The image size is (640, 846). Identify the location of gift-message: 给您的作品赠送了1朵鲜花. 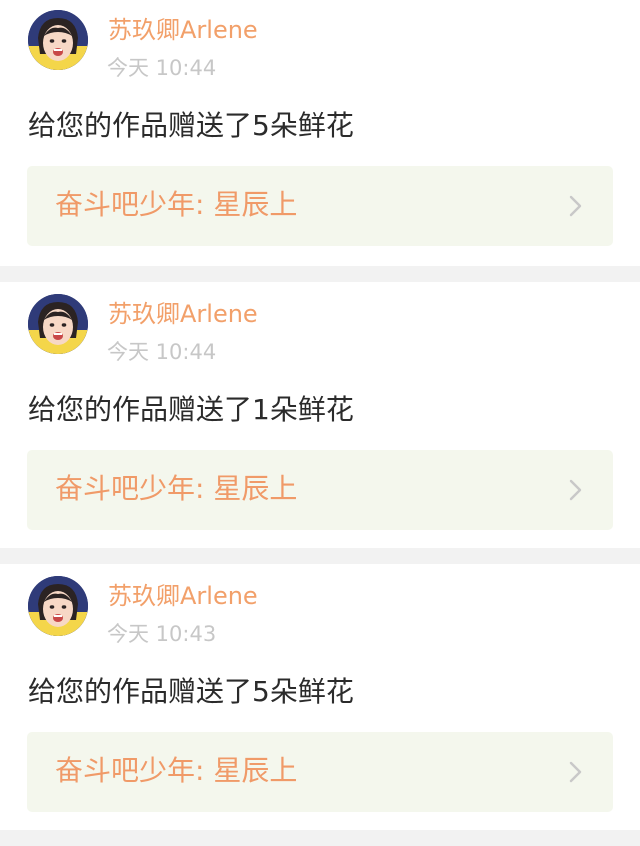
(191, 409).